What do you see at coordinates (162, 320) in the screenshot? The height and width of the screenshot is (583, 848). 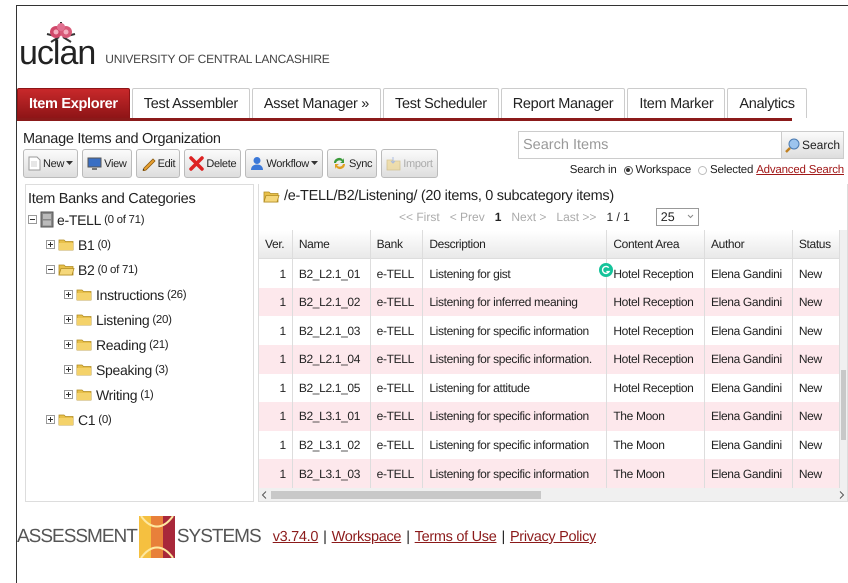 I see `item-count: (20)` at bounding box center [162, 320].